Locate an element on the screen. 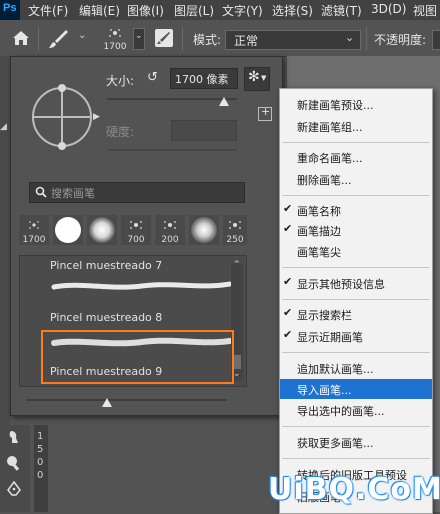 This screenshot has width=440, height=514. brush-panel-icon is located at coordinates (163, 38).